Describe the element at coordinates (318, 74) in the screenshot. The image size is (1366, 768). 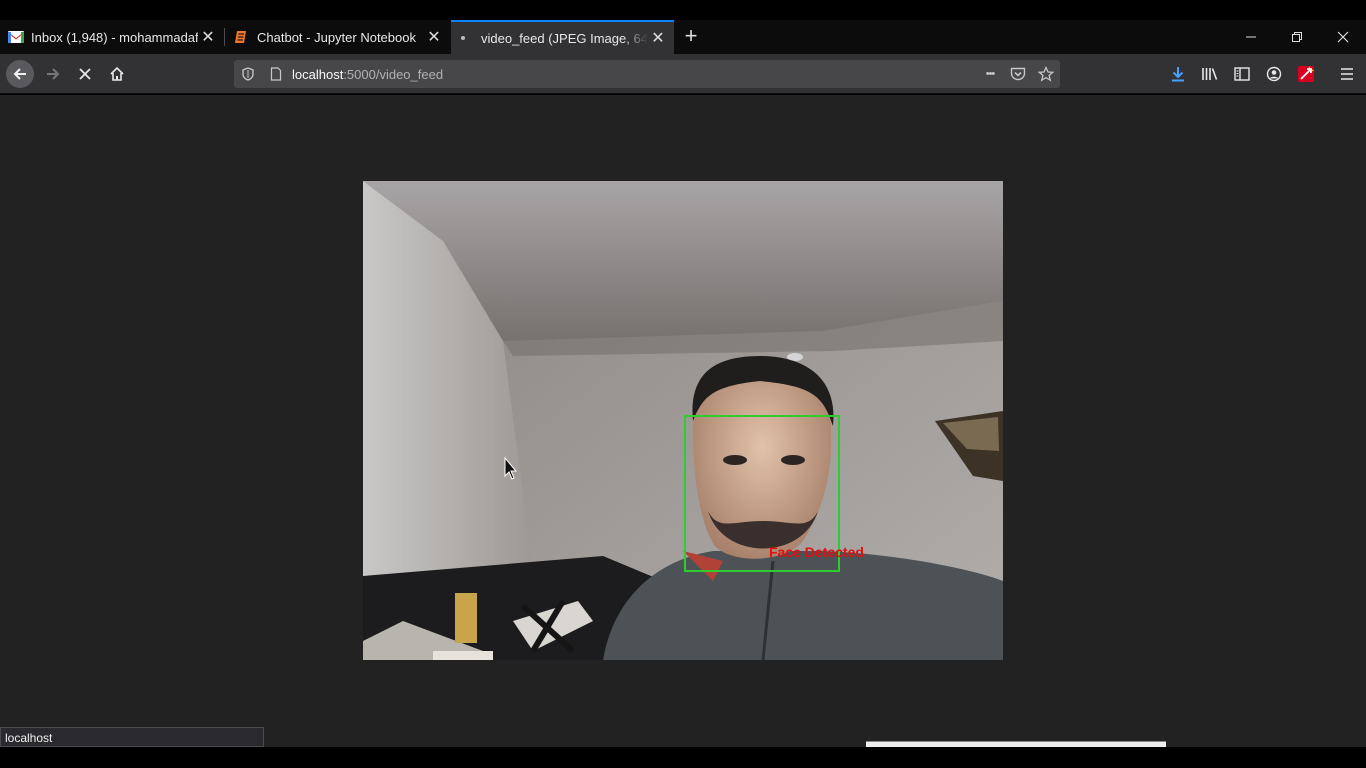
I see `url-host: localhost` at that location.